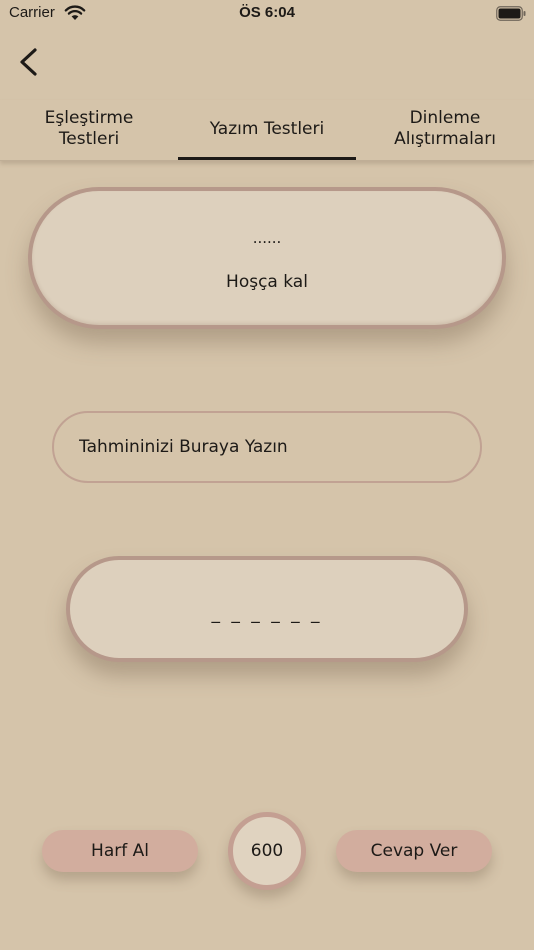  Describe the element at coordinates (267, 158) in the screenshot. I see `selected-tab-indicator` at that location.